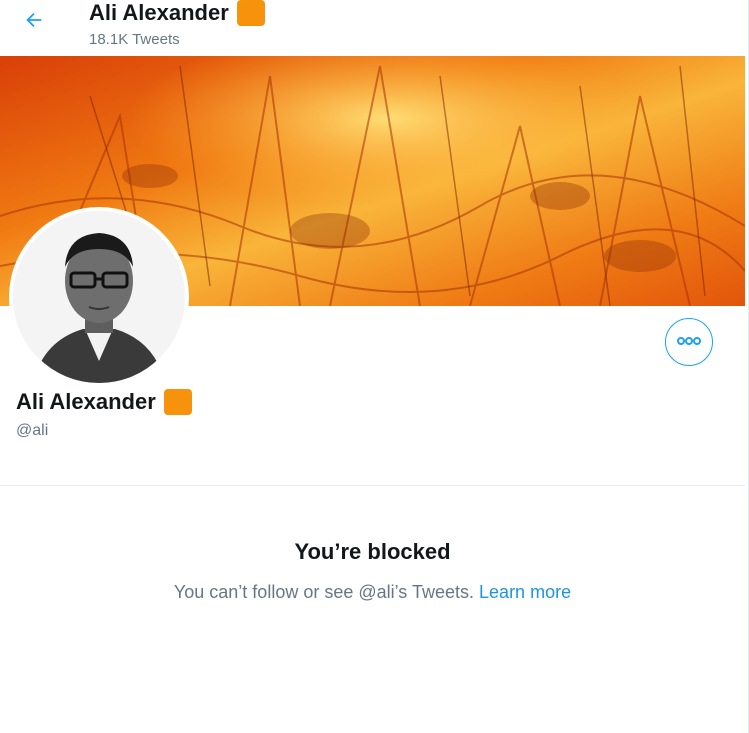  I want to click on blocked-message-text: You can’t follow or see @ali’s Tweets., so click(324, 592).